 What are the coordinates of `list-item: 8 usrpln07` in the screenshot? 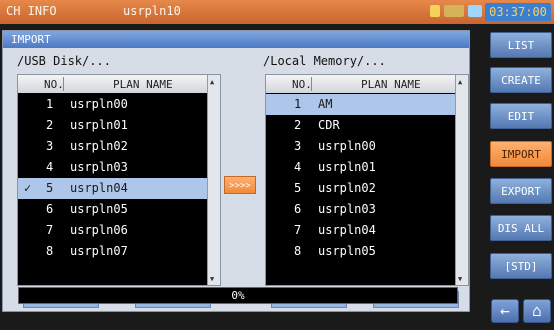 It's located at (113, 251).